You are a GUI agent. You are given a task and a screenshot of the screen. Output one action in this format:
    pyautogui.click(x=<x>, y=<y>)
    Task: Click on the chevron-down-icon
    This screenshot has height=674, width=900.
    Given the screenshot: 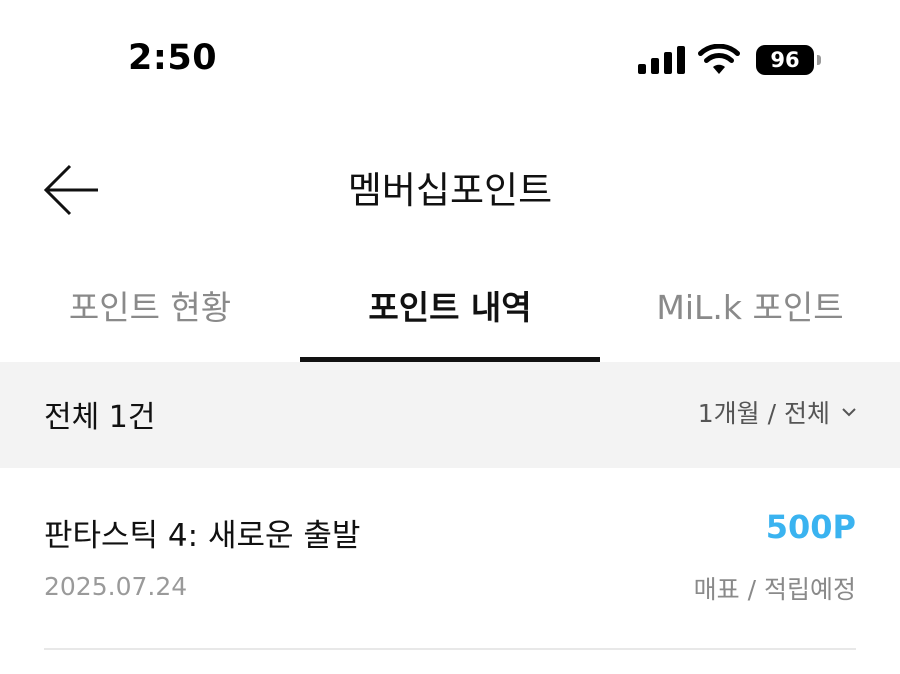 What is the action you would take?
    pyautogui.click(x=849, y=412)
    